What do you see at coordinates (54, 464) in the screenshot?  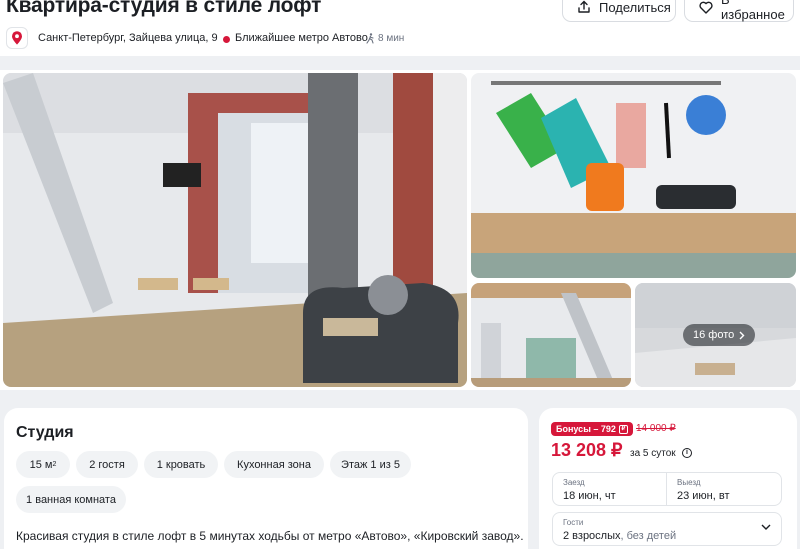 I see `area-unit-superscript: 2` at bounding box center [54, 464].